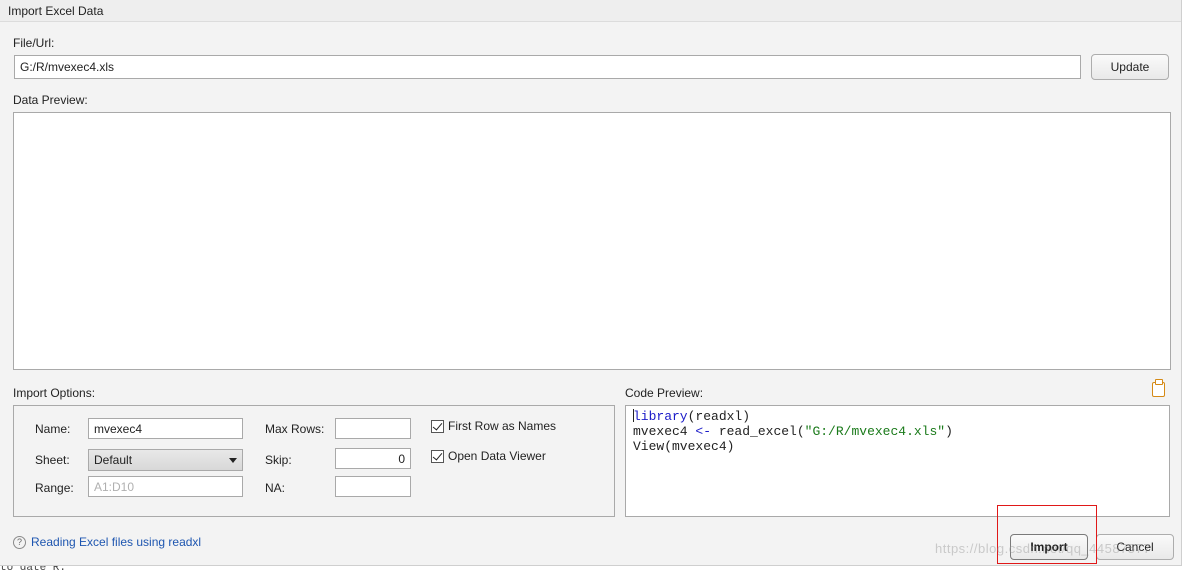 Image resolution: width=1190 pixels, height=574 pixels. Describe the element at coordinates (34, 43) in the screenshot. I see `file-url-label: File/Url:` at that location.